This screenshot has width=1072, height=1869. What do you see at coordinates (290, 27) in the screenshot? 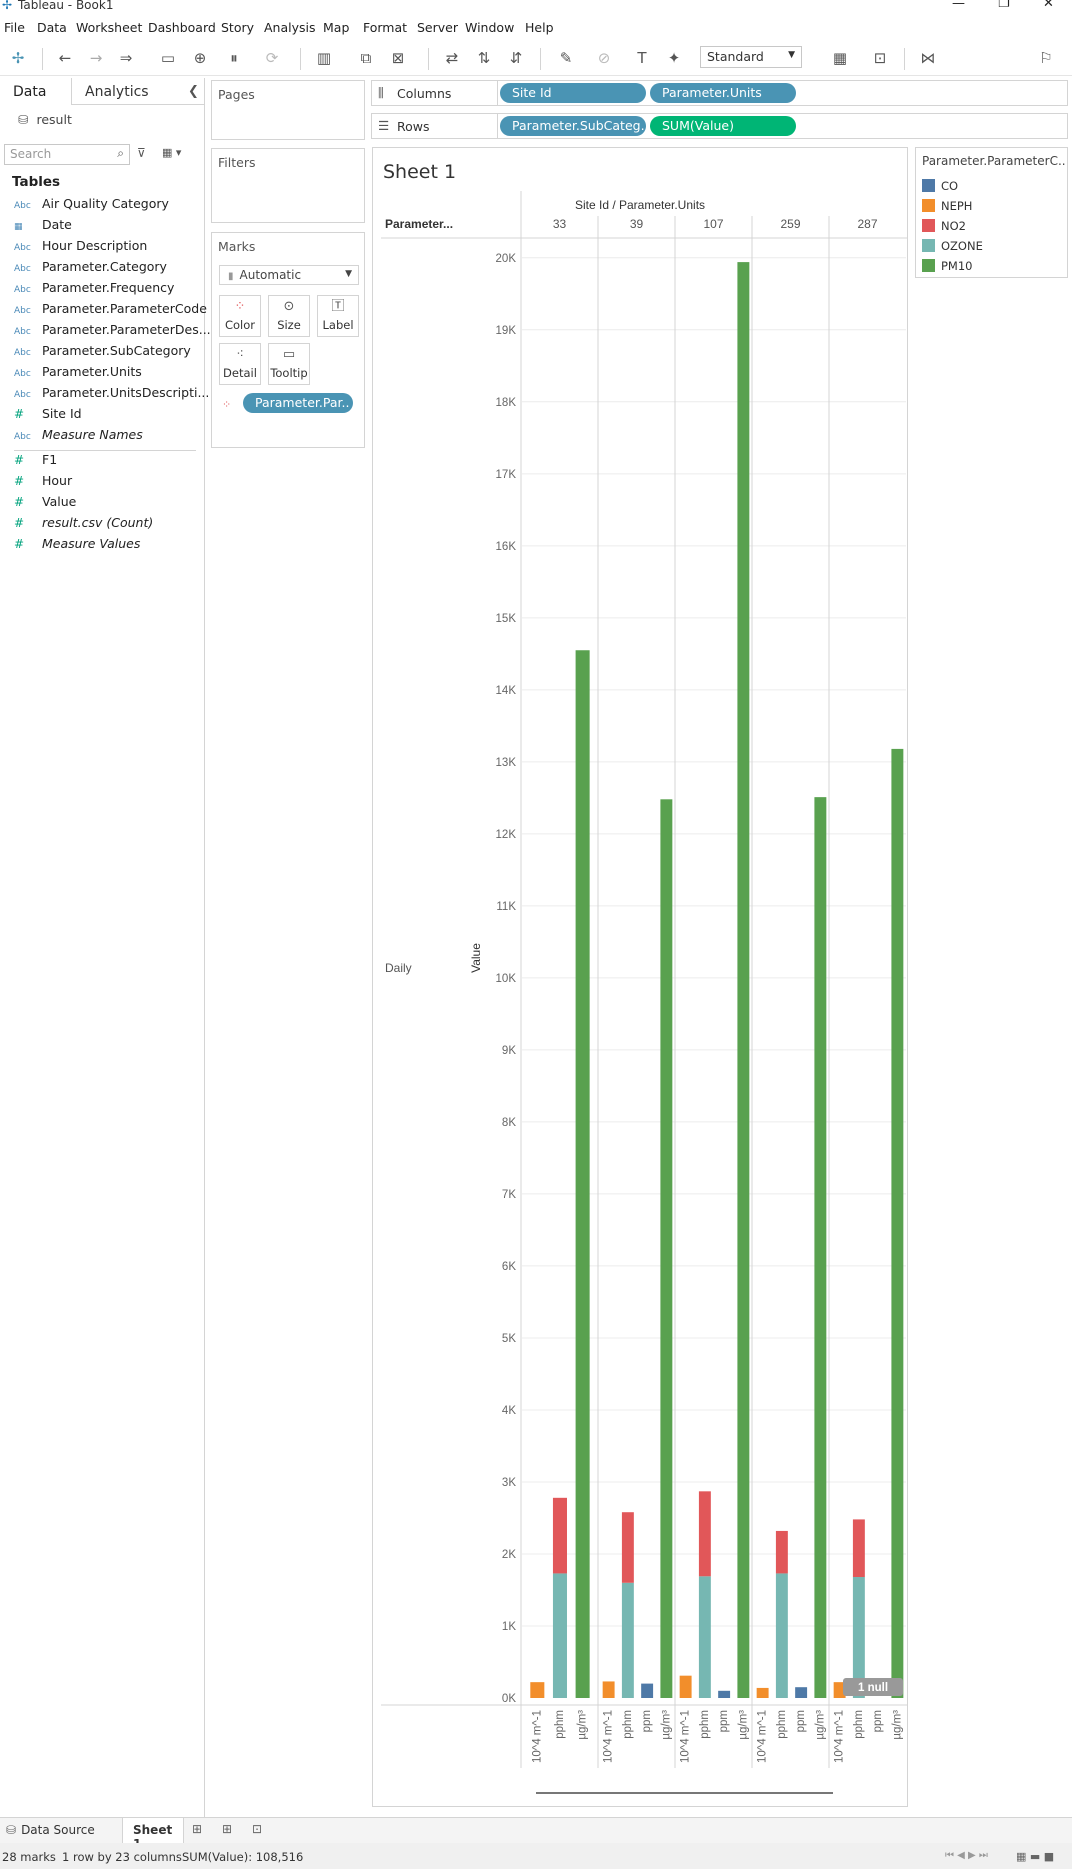
I see `menu-analysis: Analysis` at bounding box center [290, 27].